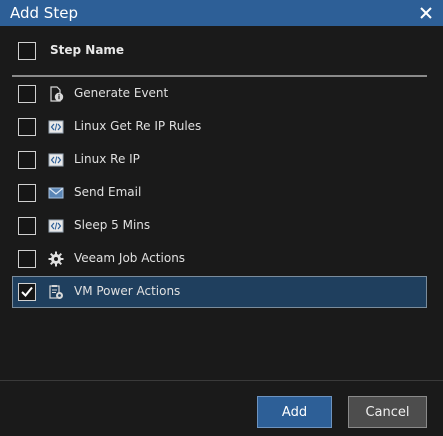 The width and height of the screenshot is (443, 436). Describe the element at coordinates (219, 226) in the screenshot. I see `table-row: Sleep 5 Mins` at that location.